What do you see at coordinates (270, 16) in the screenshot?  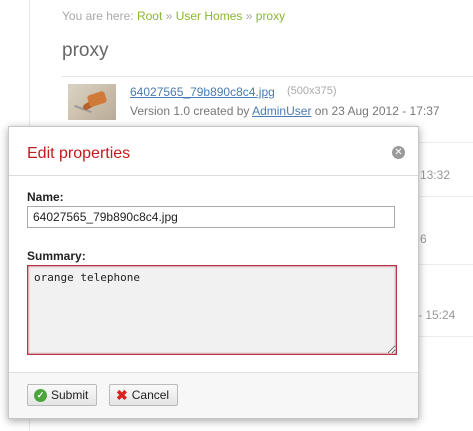 I see `breadcrumb-item-proxy: proxy` at bounding box center [270, 16].